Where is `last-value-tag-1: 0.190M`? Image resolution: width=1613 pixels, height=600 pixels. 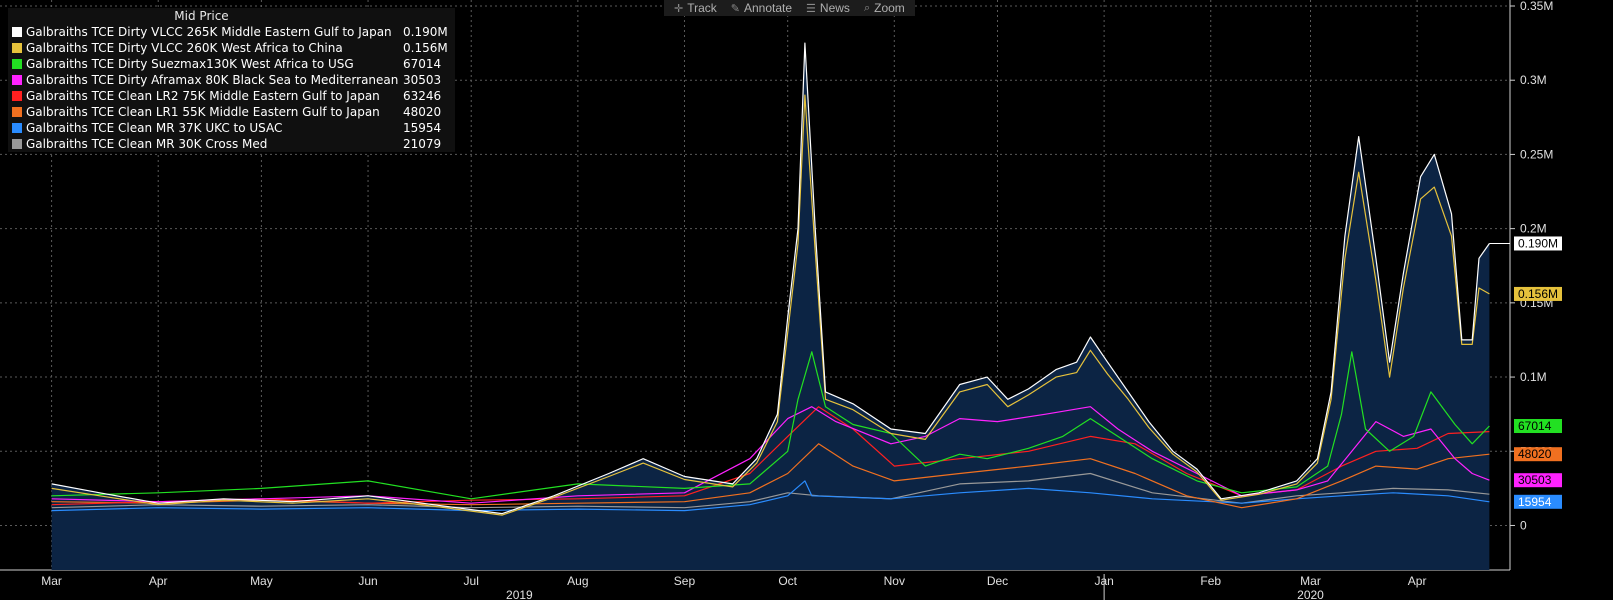
last-value-tag-1: 0.190M is located at coordinates (1538, 243).